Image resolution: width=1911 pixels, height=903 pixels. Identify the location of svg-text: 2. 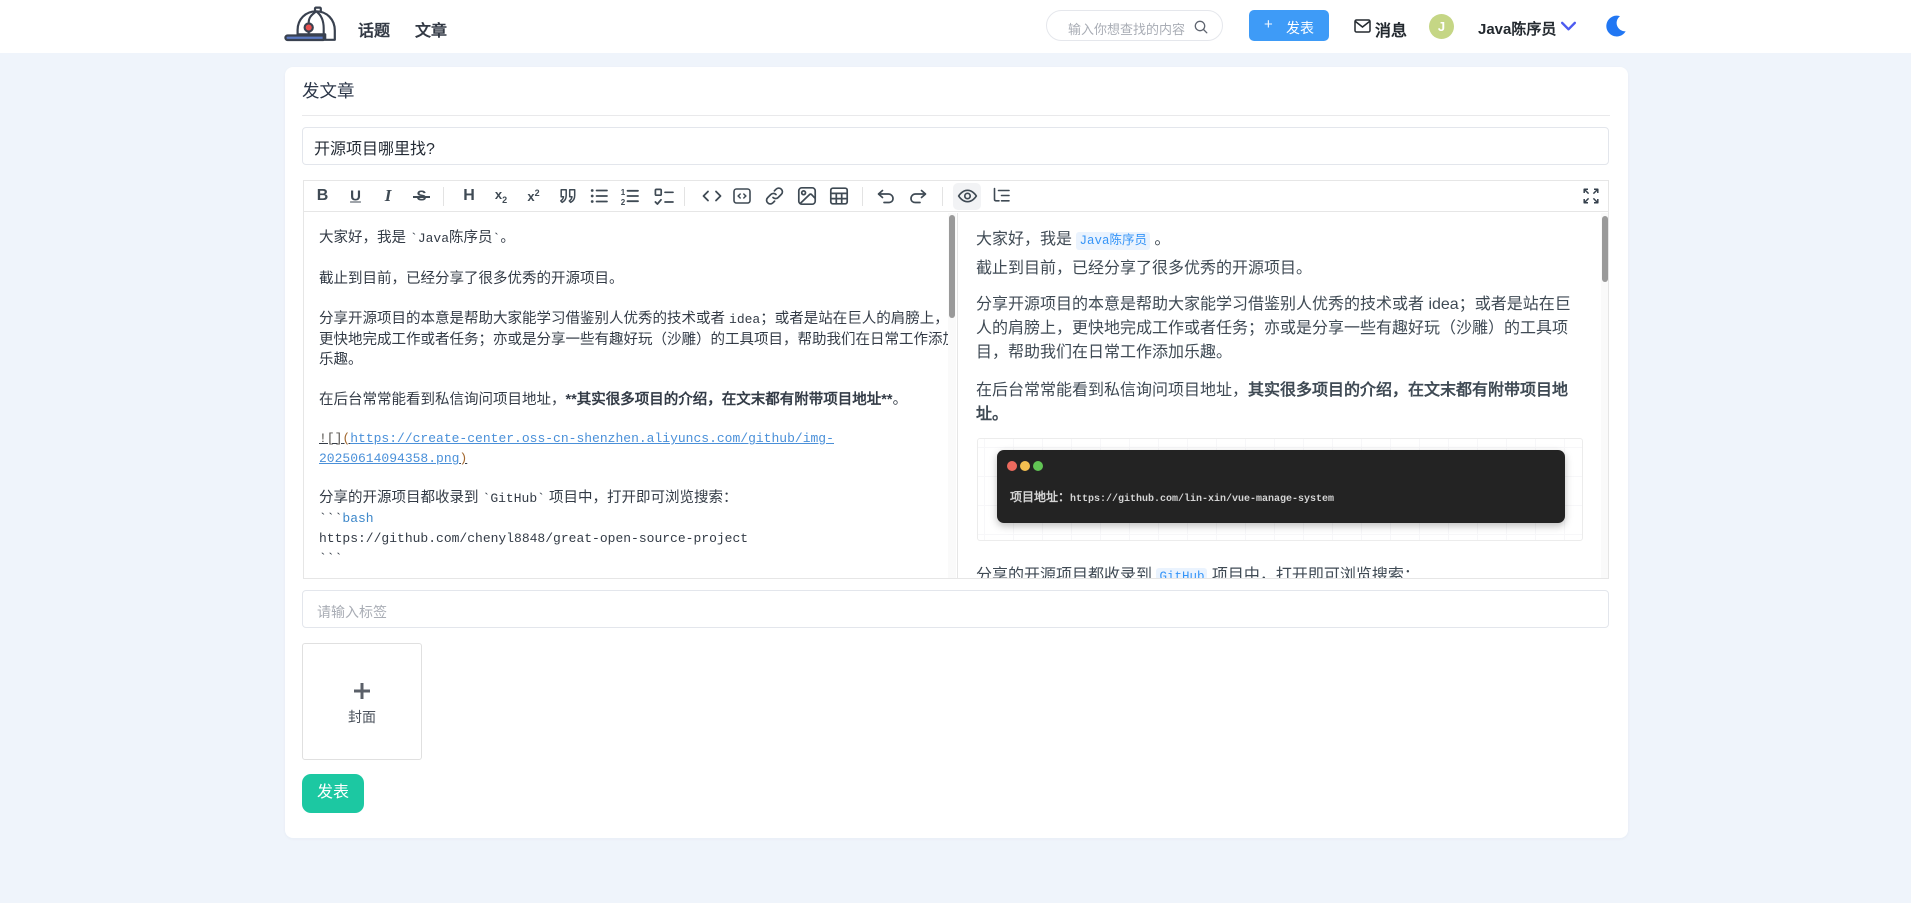
(623, 202).